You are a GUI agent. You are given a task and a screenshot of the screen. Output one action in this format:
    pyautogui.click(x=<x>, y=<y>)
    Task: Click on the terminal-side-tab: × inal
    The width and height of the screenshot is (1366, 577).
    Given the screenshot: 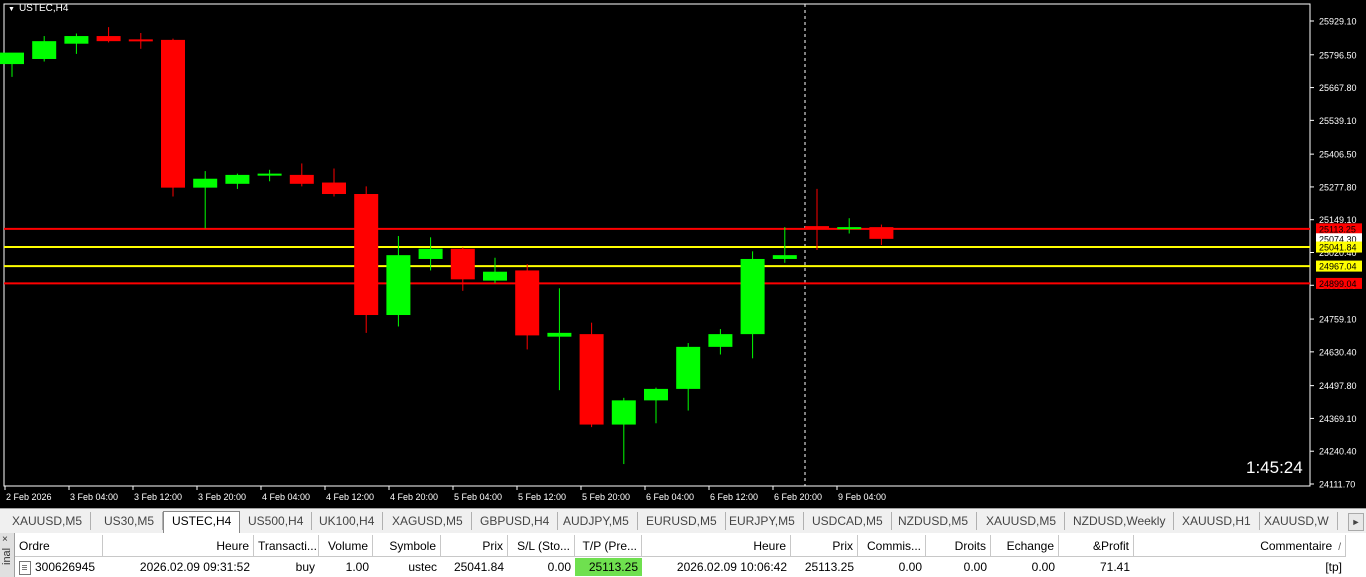 What is the action you would take?
    pyautogui.click(x=7, y=555)
    